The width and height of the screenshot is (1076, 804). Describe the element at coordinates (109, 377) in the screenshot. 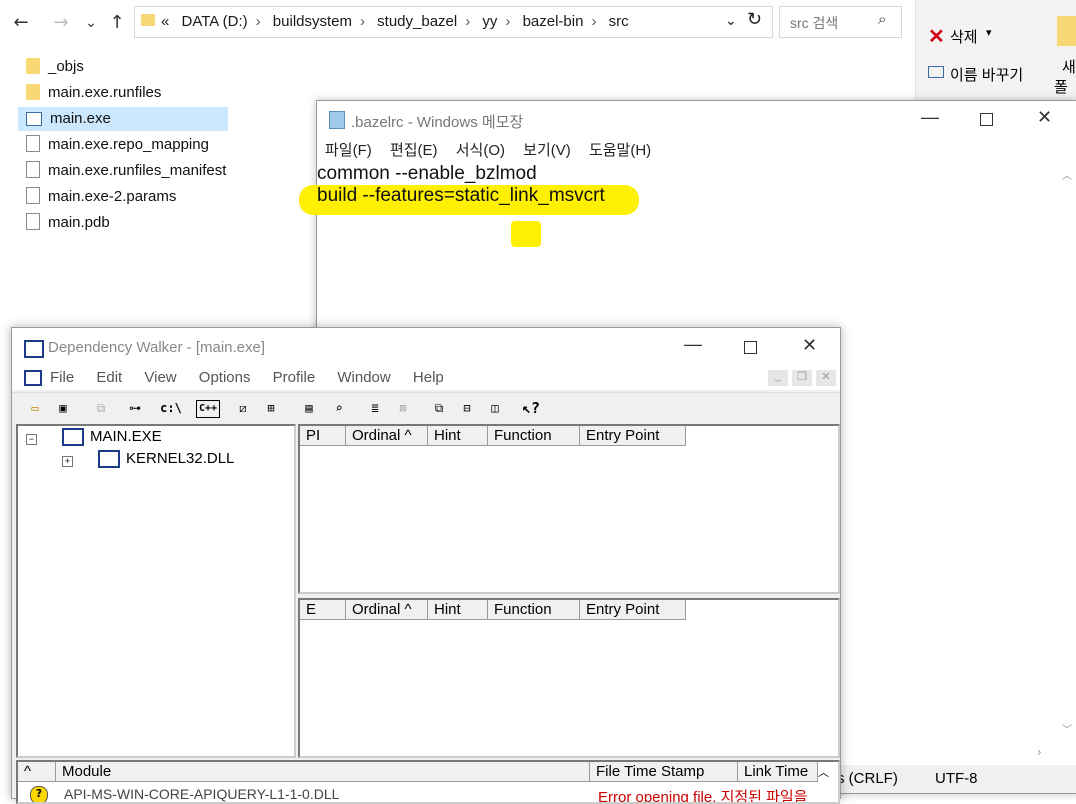

I see `menu-edit: Edit` at that location.